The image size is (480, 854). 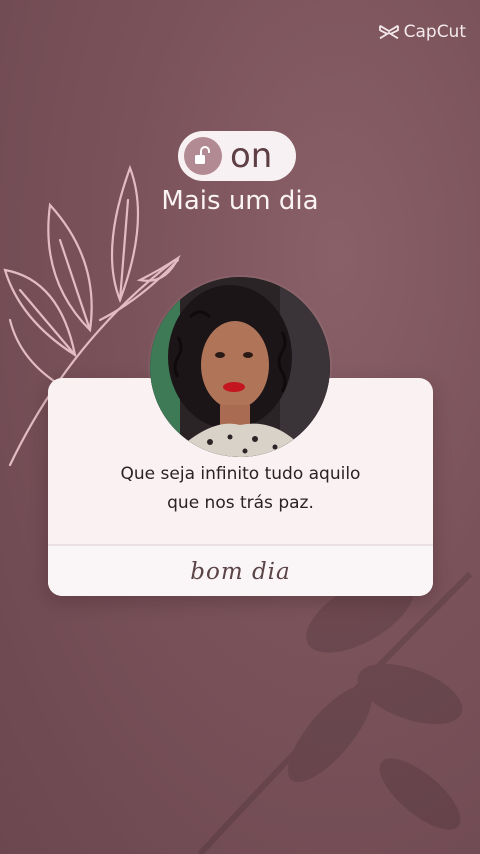 What do you see at coordinates (240, 474) in the screenshot?
I see `quote-line: Que seja infinito tudo aquilo` at bounding box center [240, 474].